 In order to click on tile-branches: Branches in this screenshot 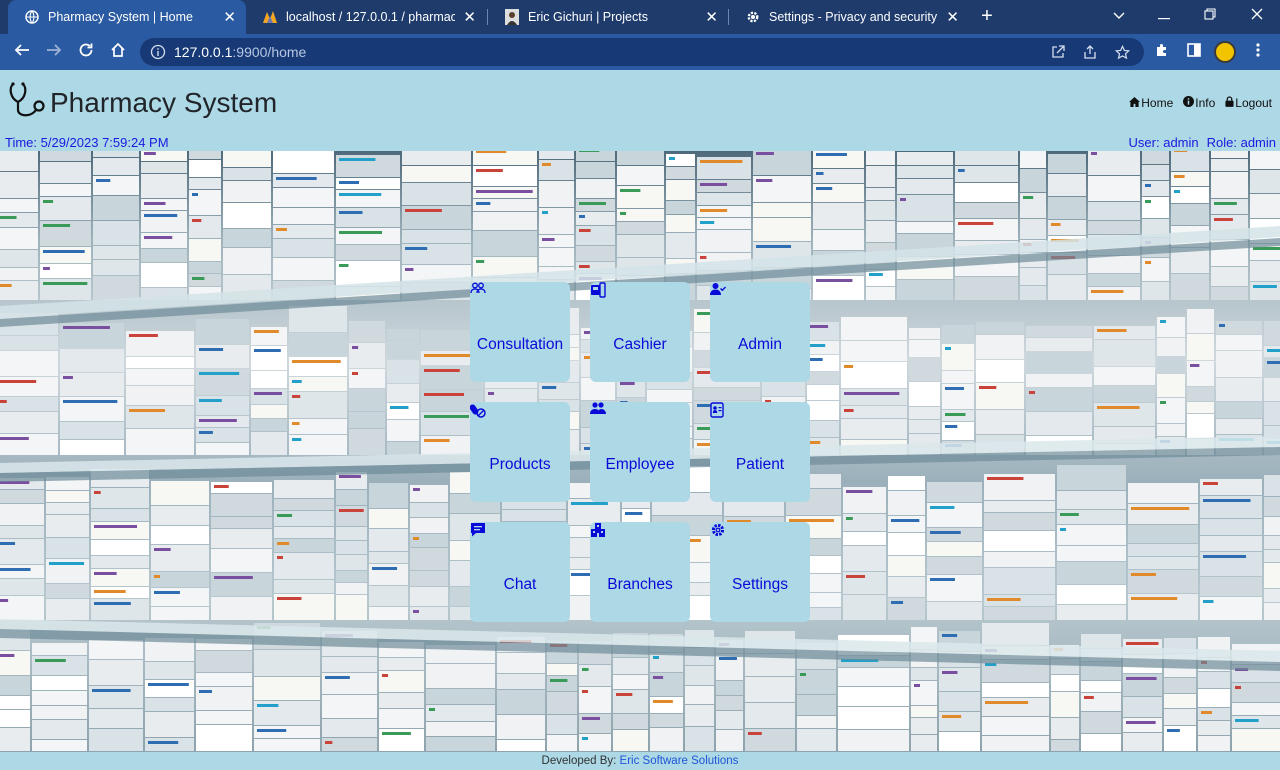, I will do `click(640, 572)`.